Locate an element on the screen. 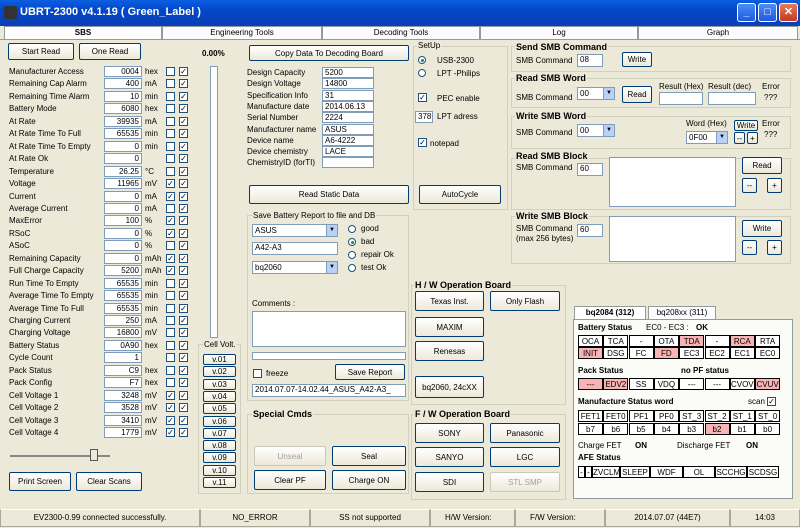  pec-enable-checkbox: ✓ is located at coordinates (422, 97).